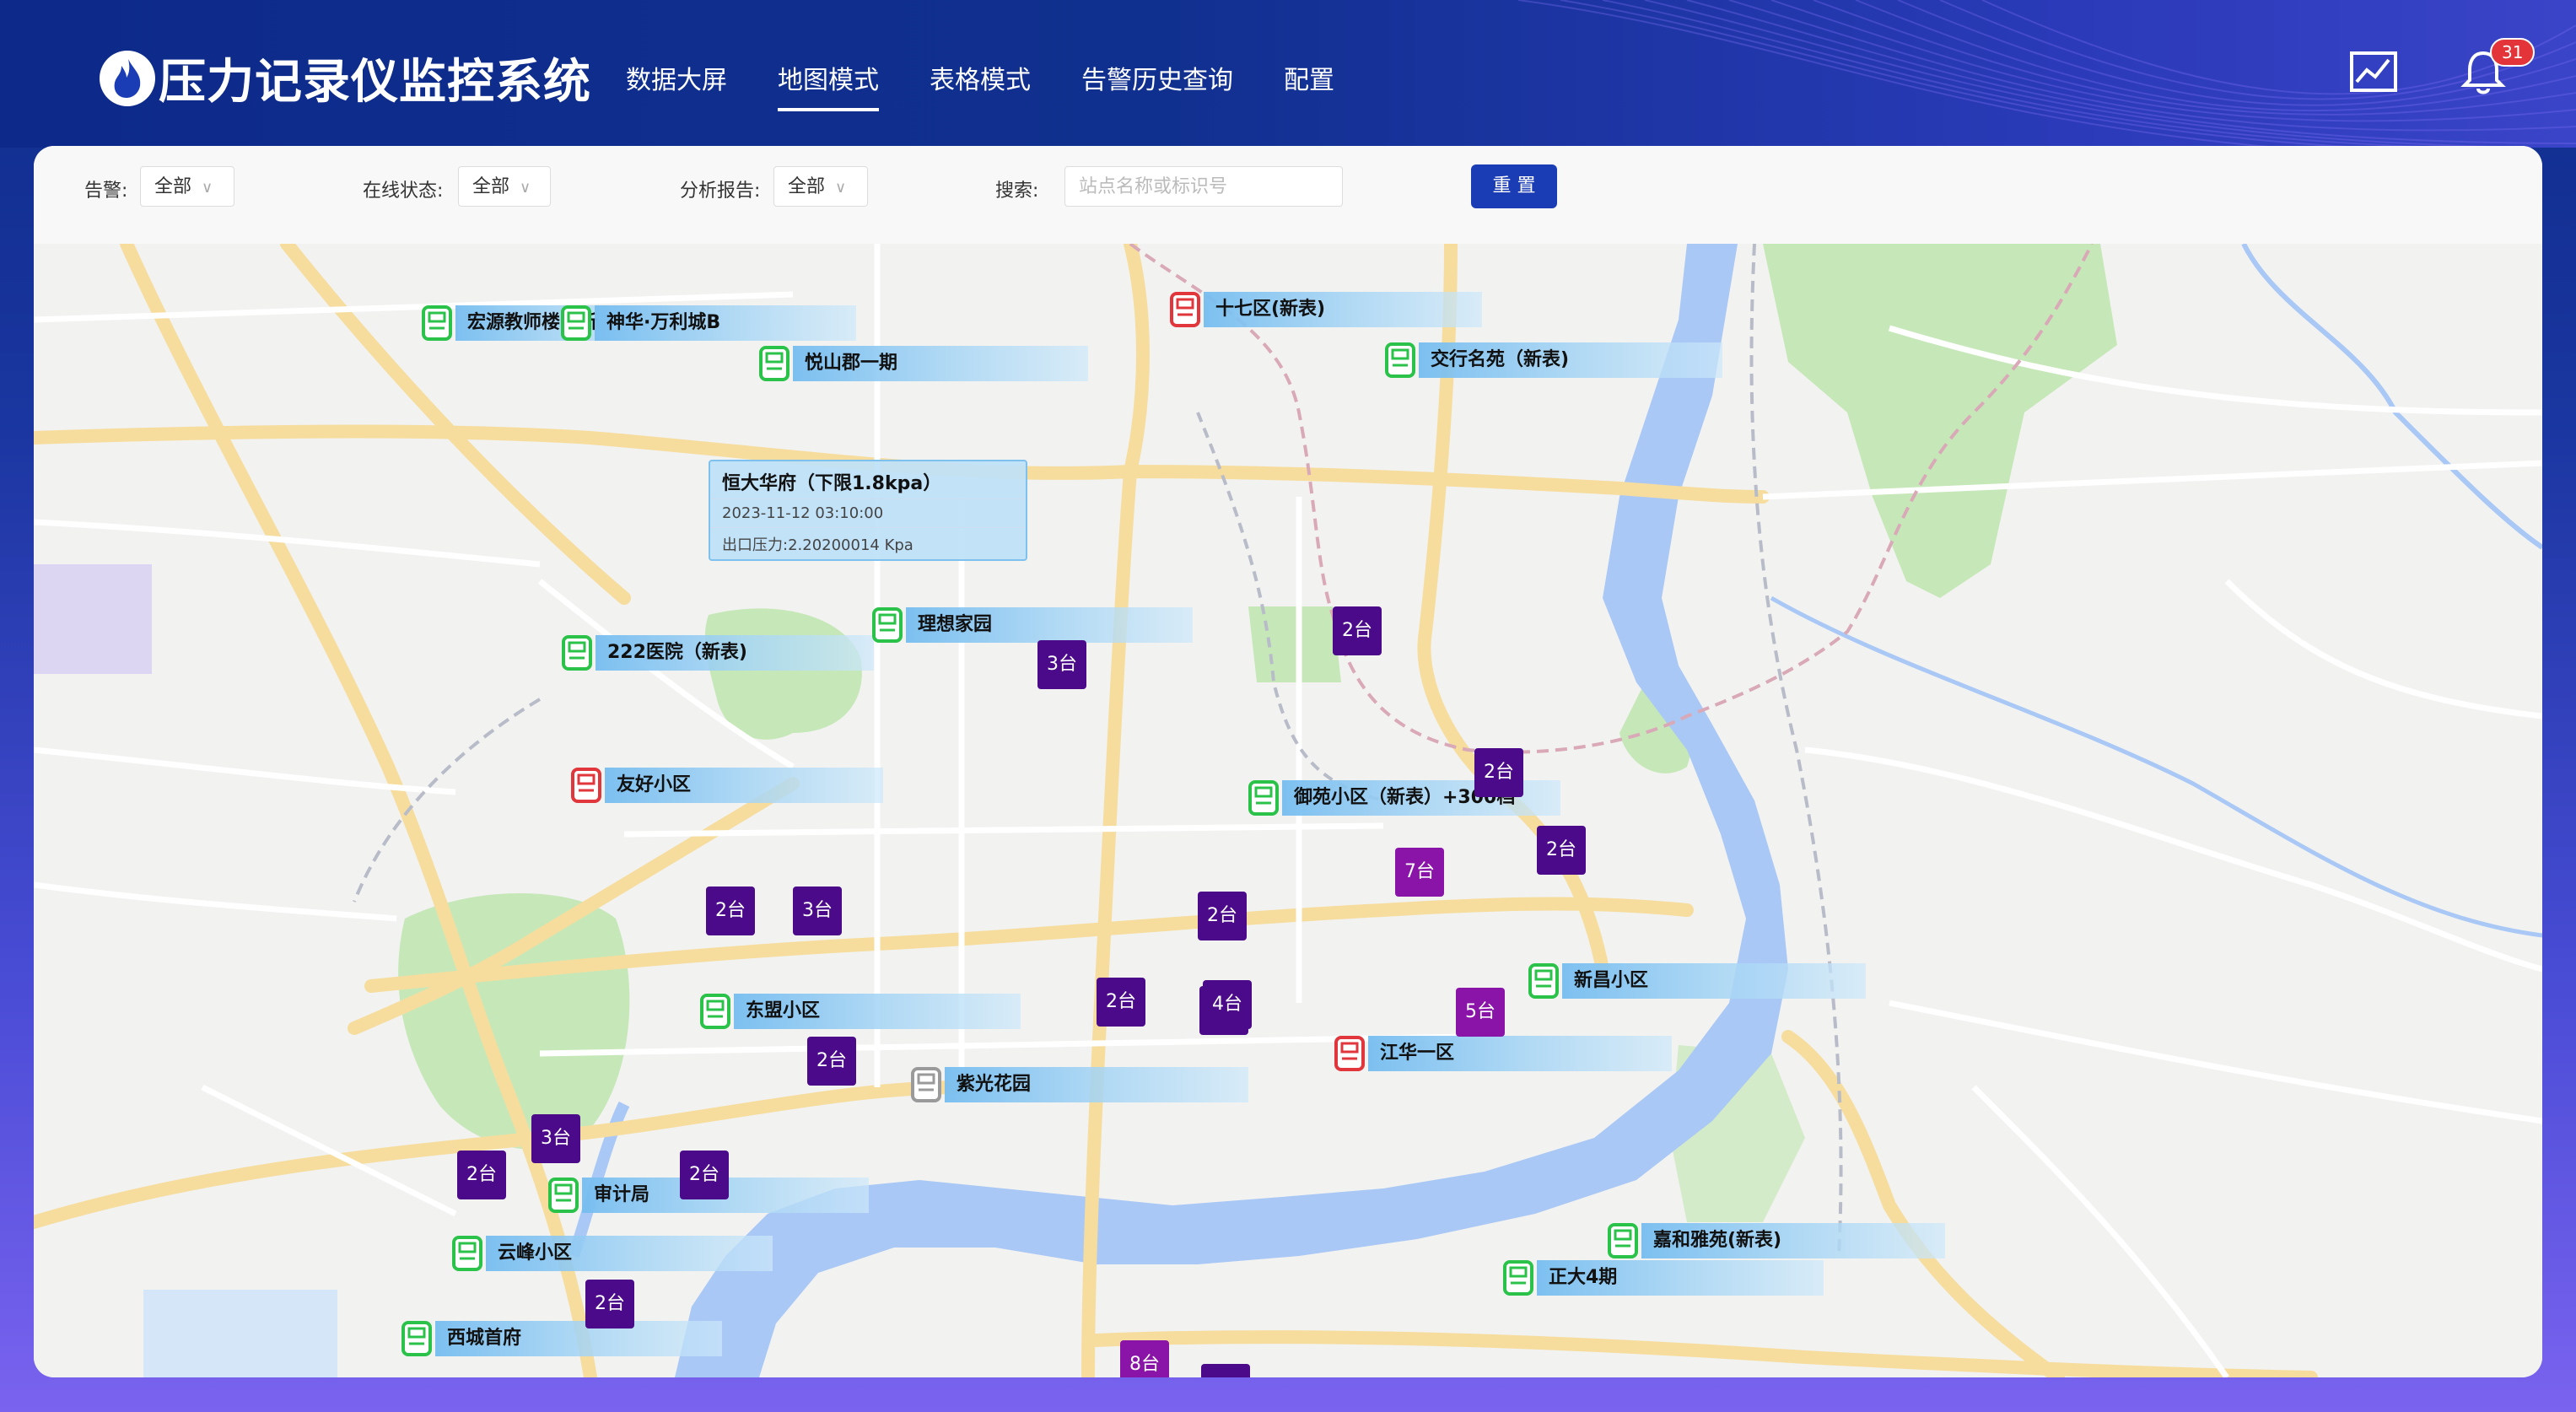 Image resolution: width=2576 pixels, height=1412 pixels. Describe the element at coordinates (1570, 360) in the screenshot. I see `station-name-label: 交行名苑（新表)` at that location.